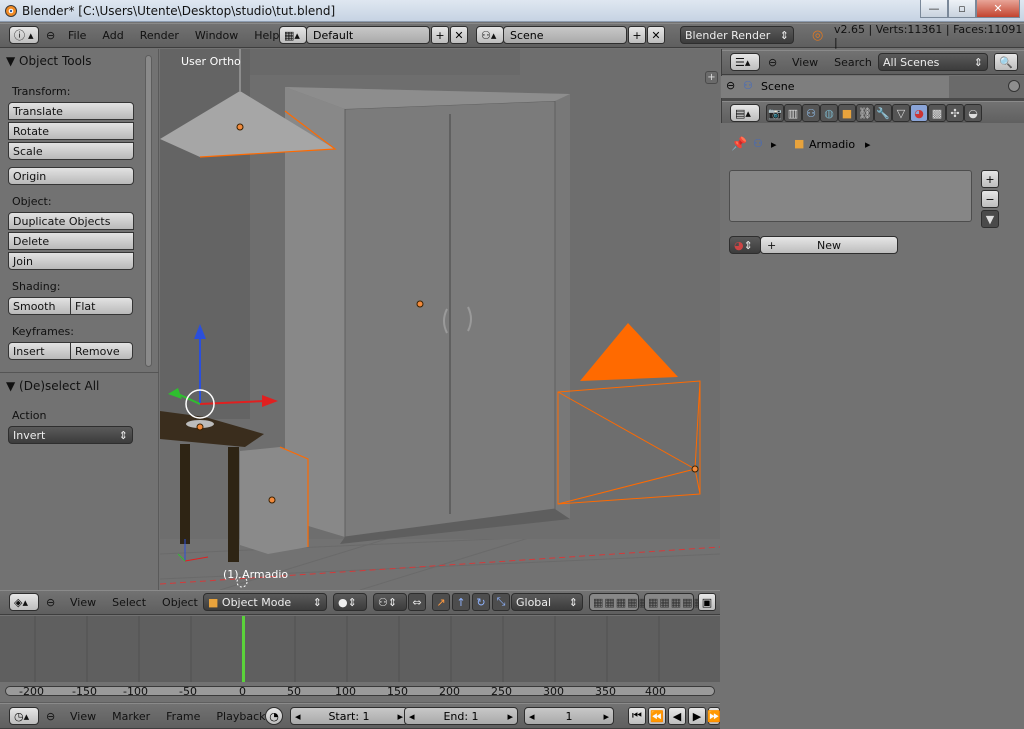  Describe the element at coordinates (148, 211) in the screenshot. I see `toolshelf-scrollbar` at that location.